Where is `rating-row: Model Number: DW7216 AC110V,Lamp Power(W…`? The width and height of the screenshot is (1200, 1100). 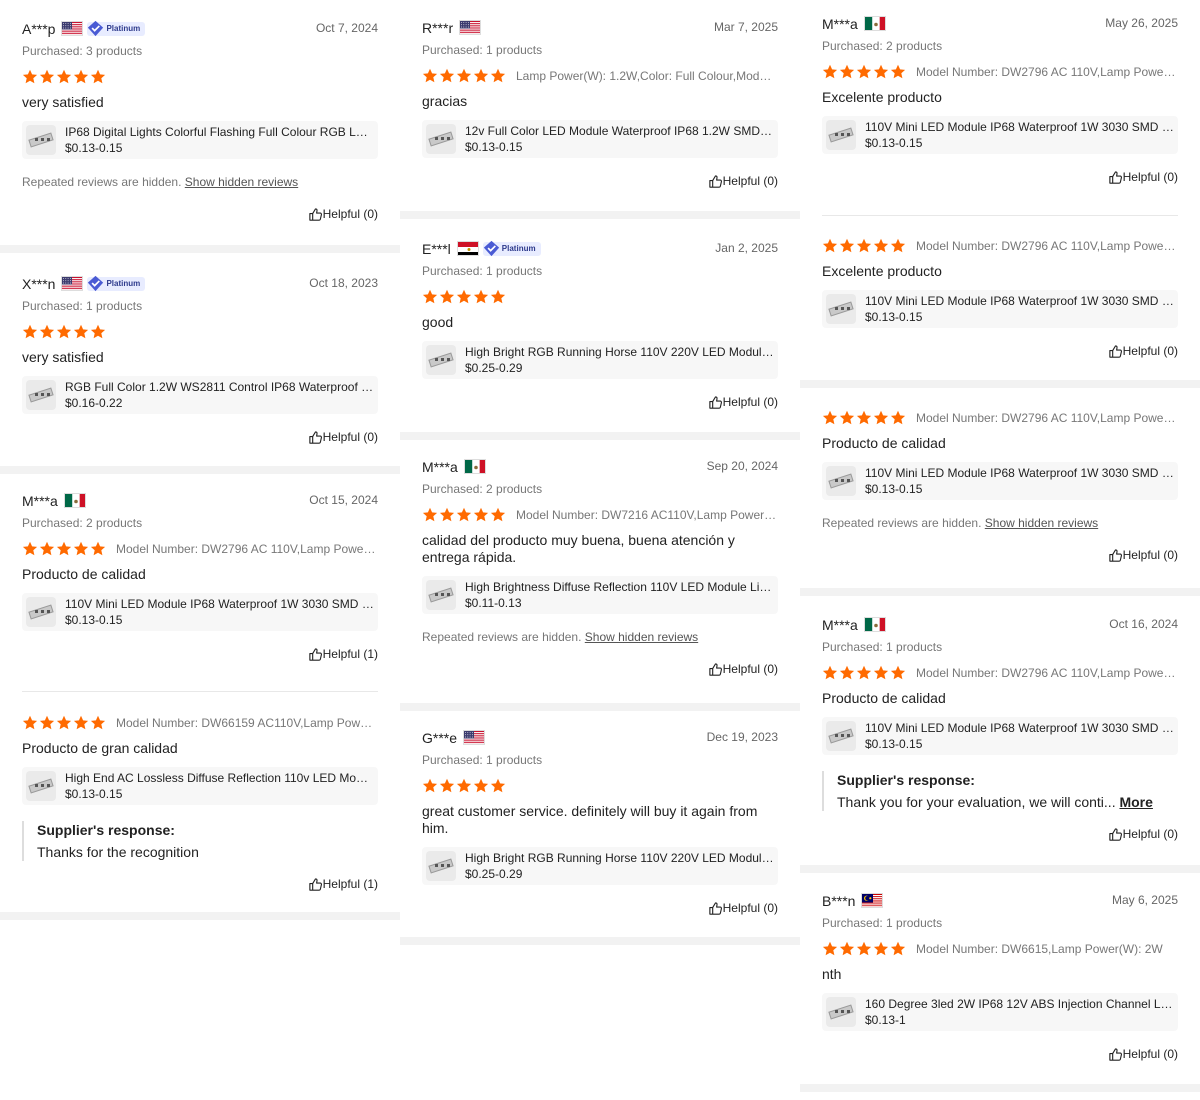
rating-row: Model Number: DW7216 AC110V,Lamp Power(W… is located at coordinates (600, 515).